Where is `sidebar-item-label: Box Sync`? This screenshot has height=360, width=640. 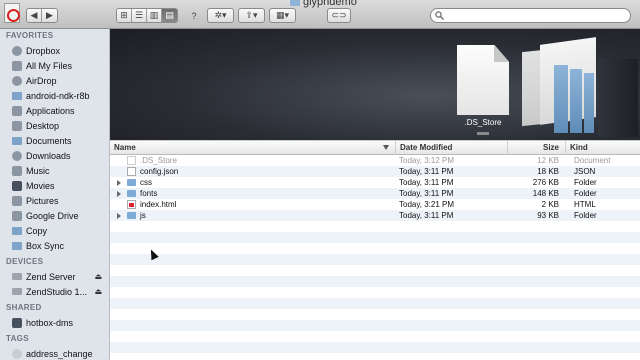 sidebar-item-label: Box Sync is located at coordinates (45, 245).